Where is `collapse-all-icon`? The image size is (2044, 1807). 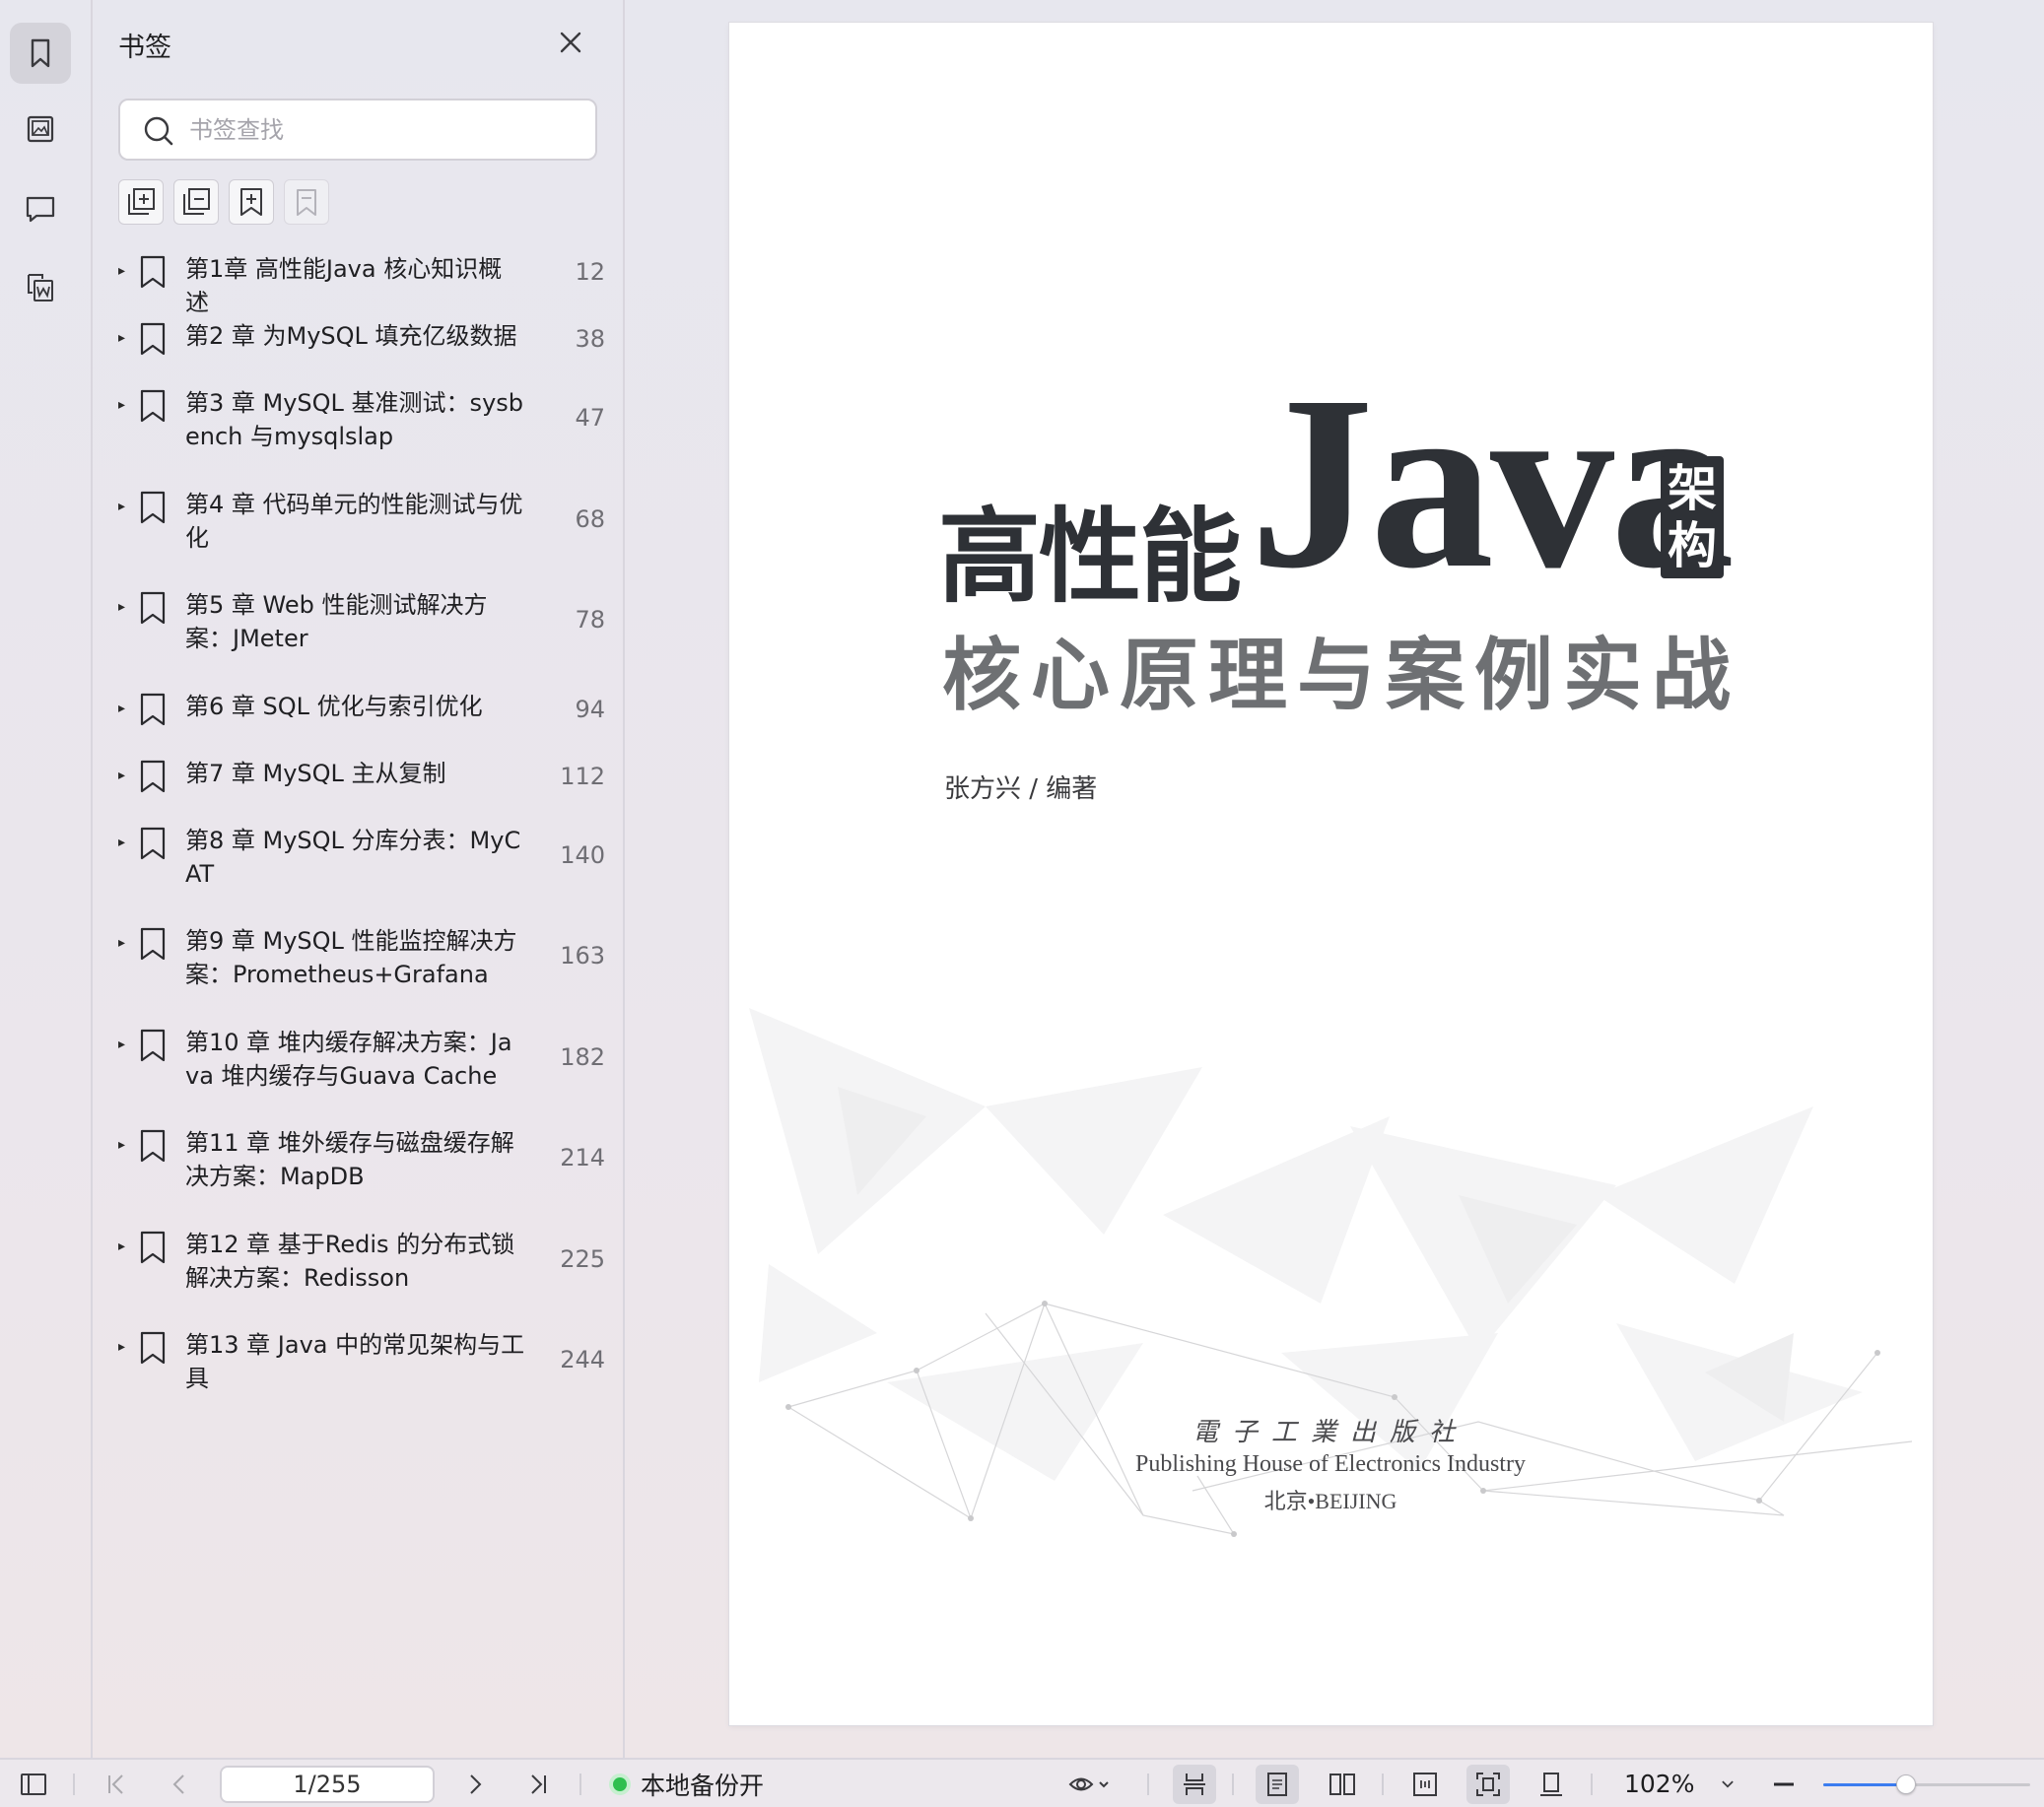 collapse-all-icon is located at coordinates (196, 201).